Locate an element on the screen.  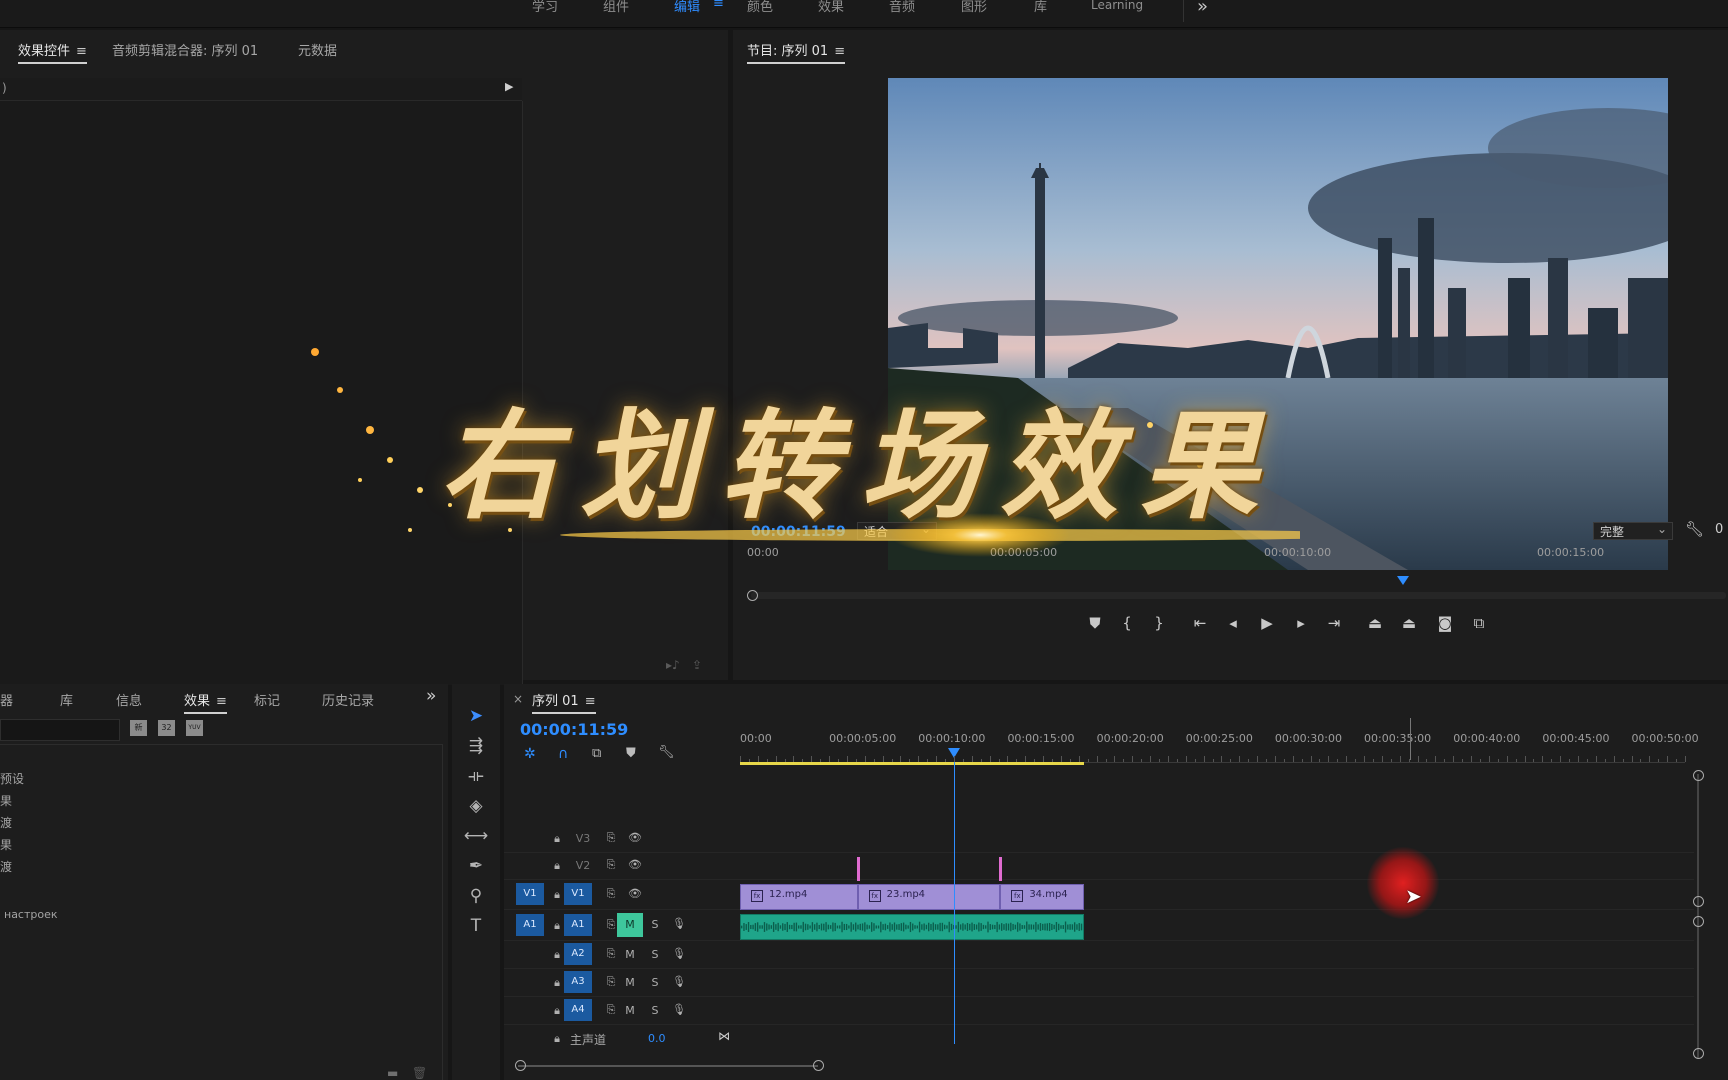
delete-icon: 🗑︎ is located at coordinates (419, 1073).